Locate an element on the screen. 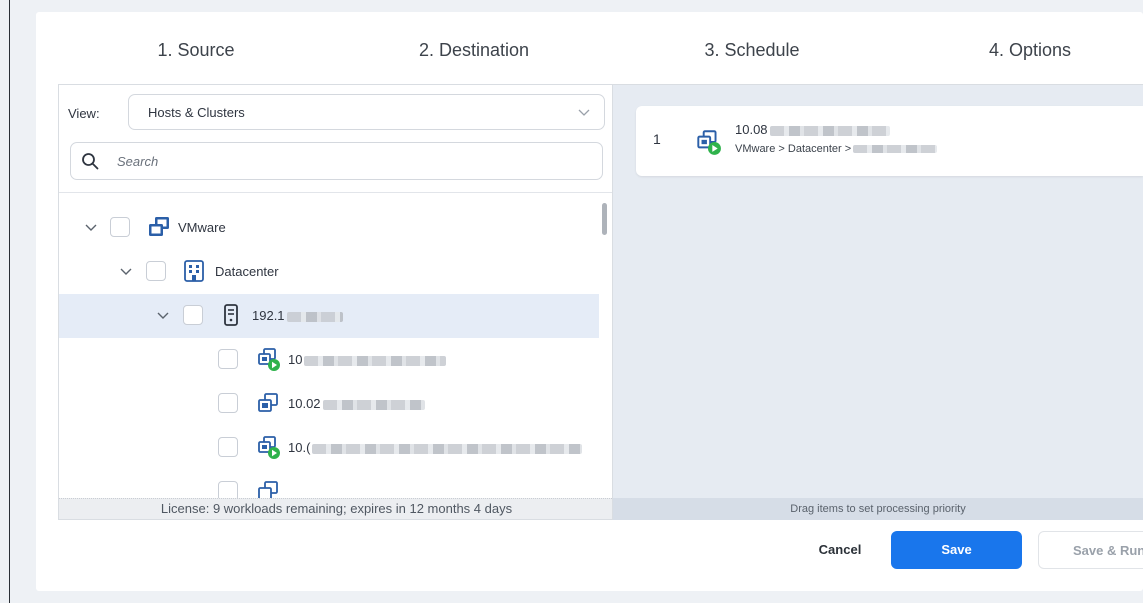 The image size is (1143, 603). tree-node-host: 192.1 is located at coordinates (329, 316).